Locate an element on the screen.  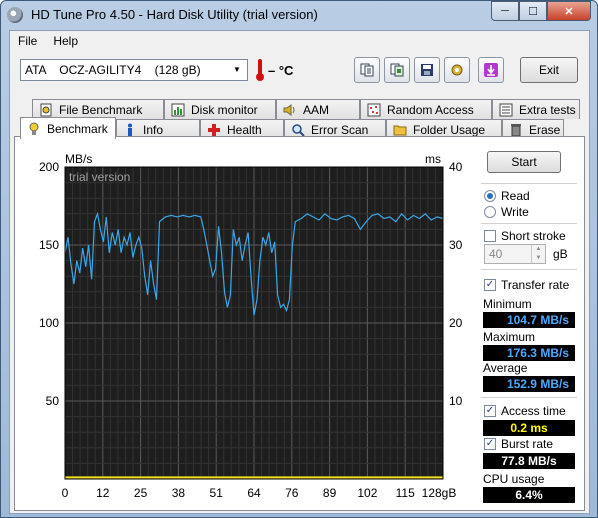
y-tick-label-right: 10 is located at coordinates (456, 401).